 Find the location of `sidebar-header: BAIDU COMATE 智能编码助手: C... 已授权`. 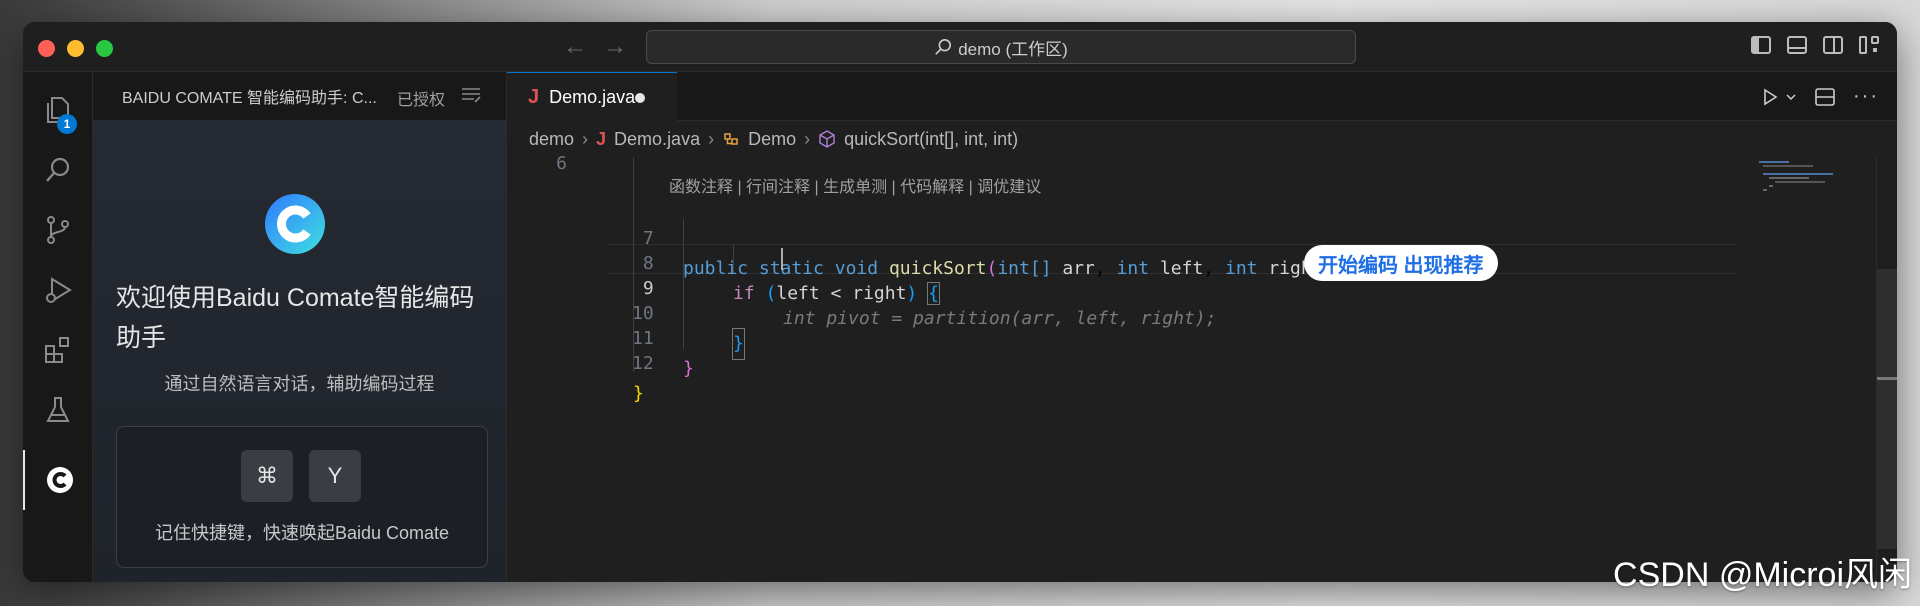

sidebar-header: BAIDU COMATE 智能编码助手: C... 已授权 is located at coordinates (299, 96).